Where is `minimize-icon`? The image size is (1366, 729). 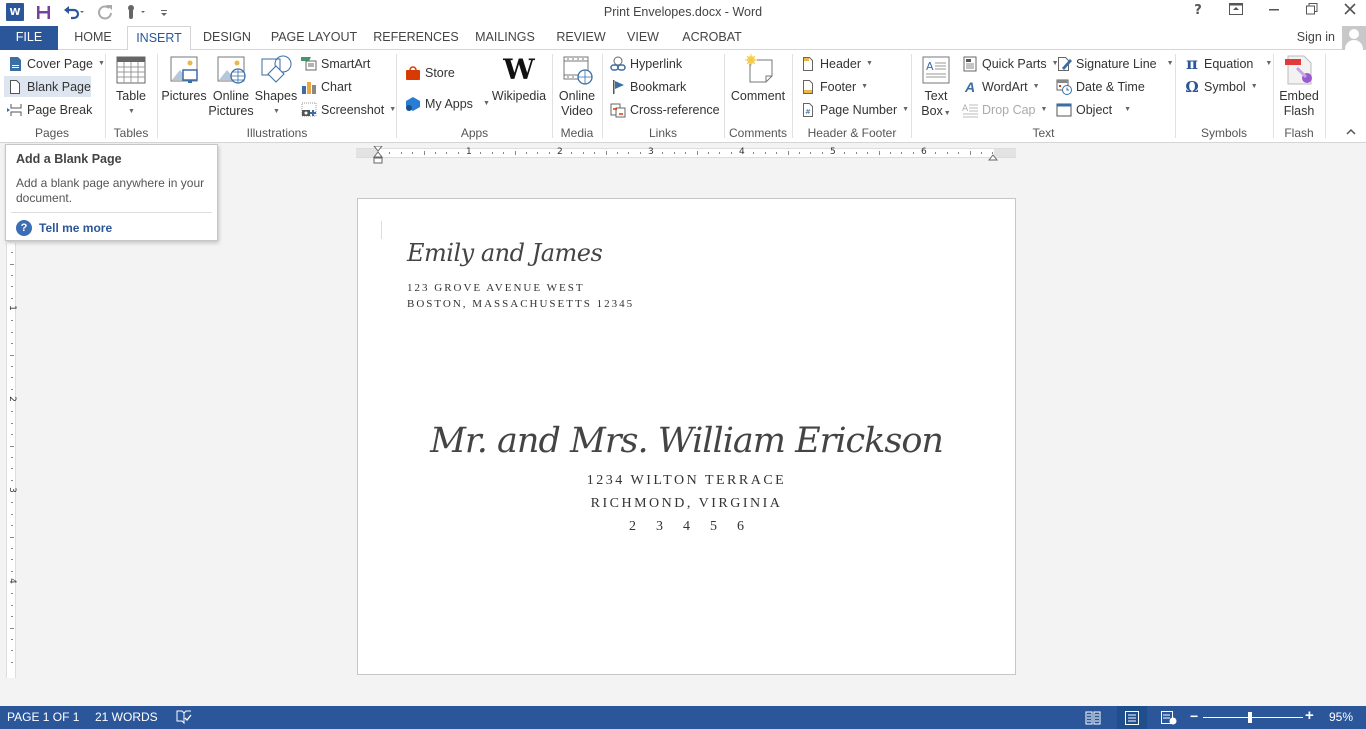
minimize-icon is located at coordinates (1274, 11).